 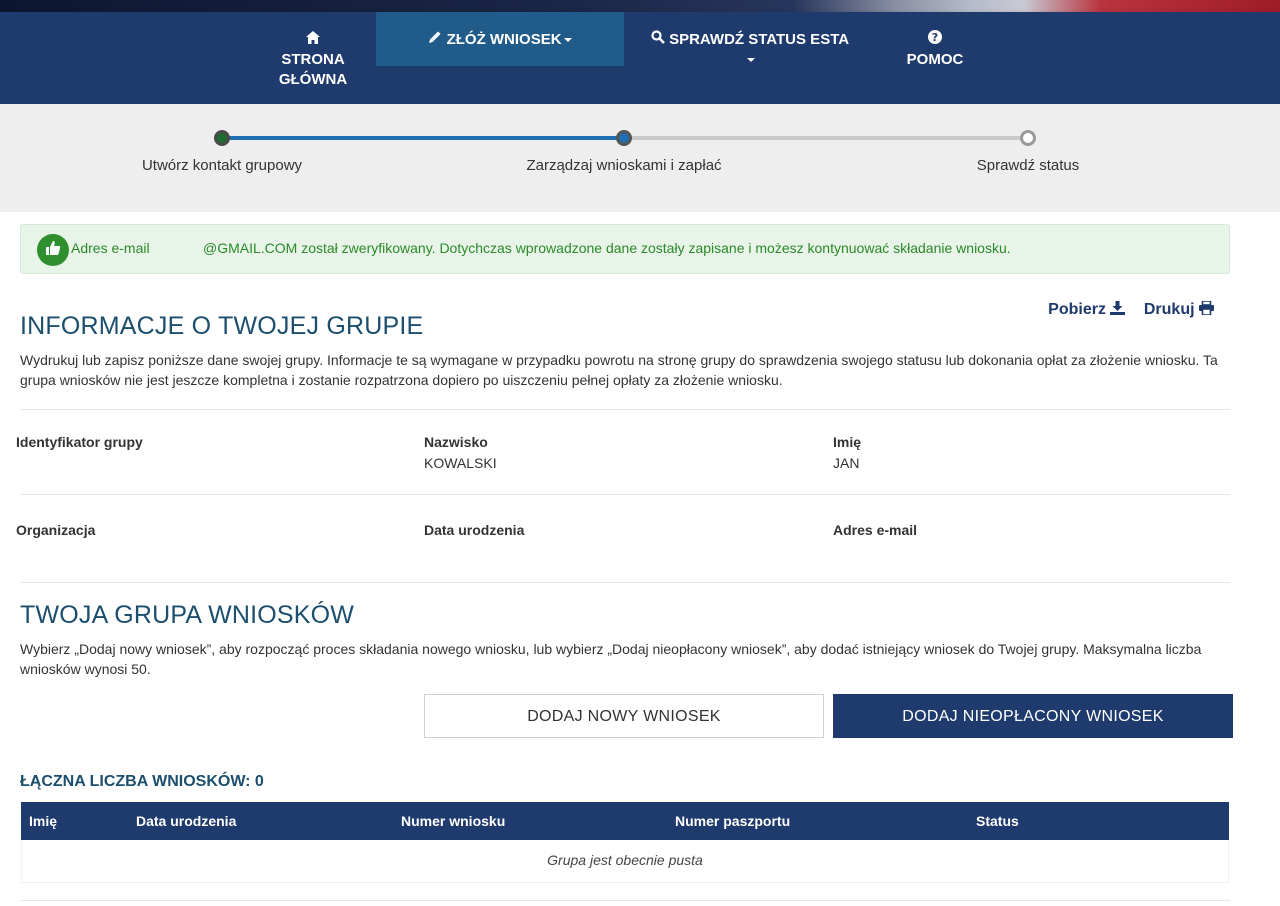 What do you see at coordinates (826, 138) in the screenshot?
I see `progress-line-remaining` at bounding box center [826, 138].